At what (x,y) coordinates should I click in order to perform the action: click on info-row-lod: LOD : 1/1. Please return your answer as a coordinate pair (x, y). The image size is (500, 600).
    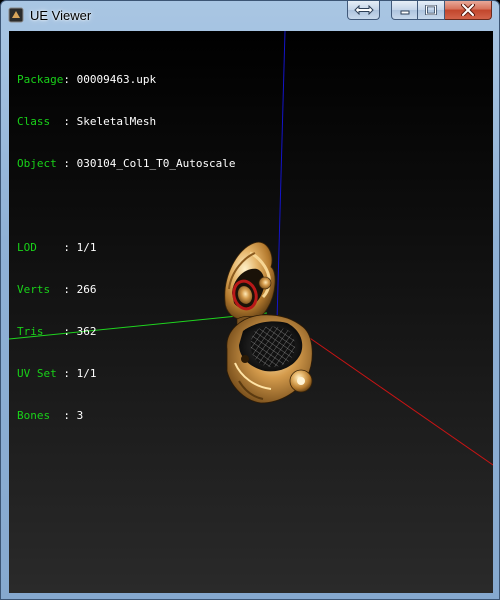
    Looking at the image, I should click on (126, 248).